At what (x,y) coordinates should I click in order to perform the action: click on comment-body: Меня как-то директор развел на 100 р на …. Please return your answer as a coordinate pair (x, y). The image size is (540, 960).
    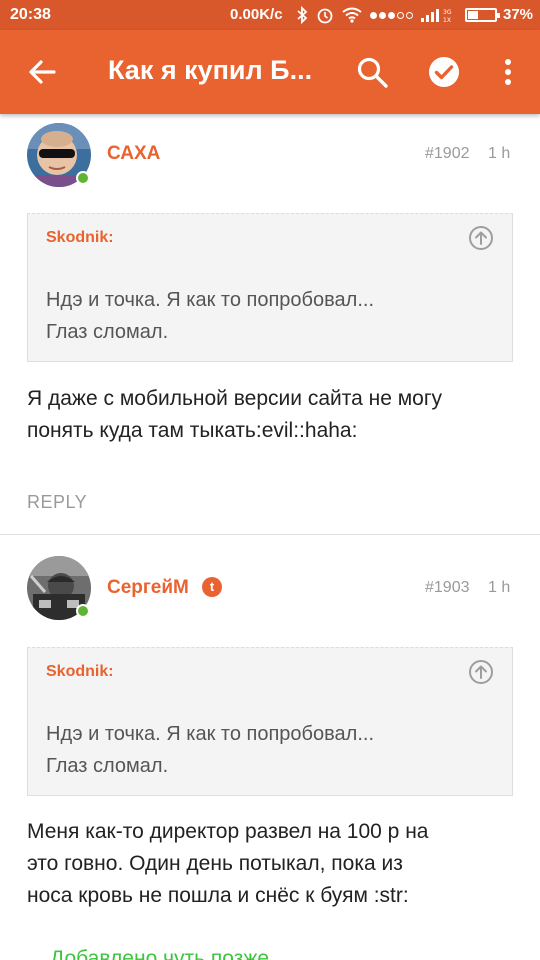
    Looking at the image, I should click on (272, 864).